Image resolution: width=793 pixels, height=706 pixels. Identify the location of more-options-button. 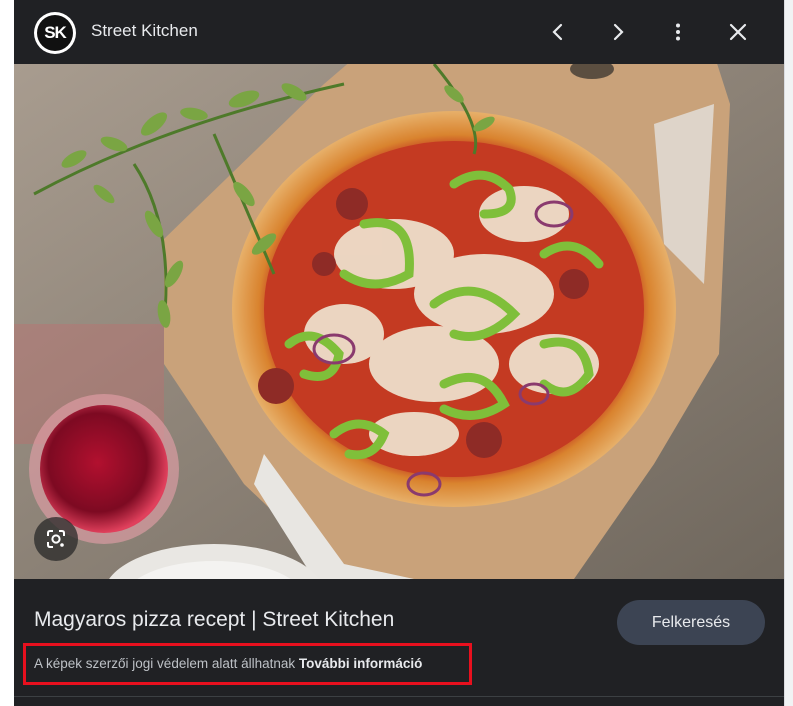
(678, 32).